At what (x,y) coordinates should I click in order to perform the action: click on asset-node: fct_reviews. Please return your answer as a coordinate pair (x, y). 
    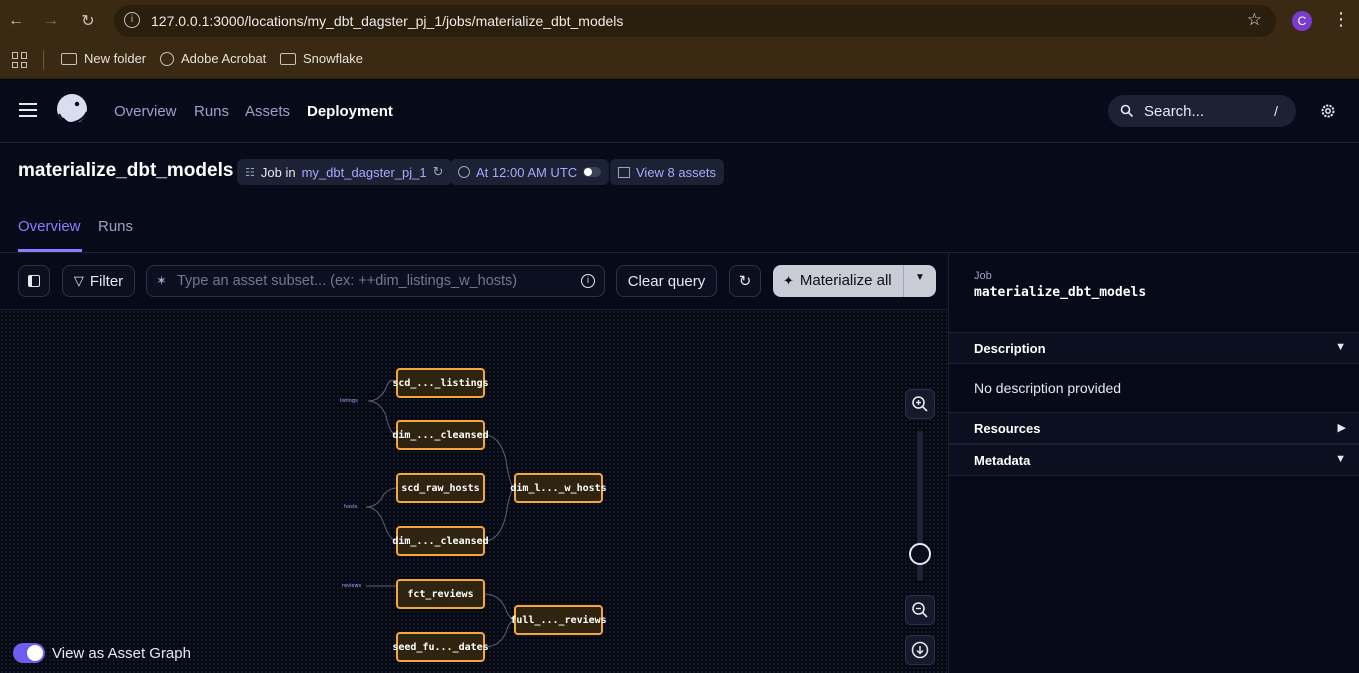
    Looking at the image, I should click on (440, 594).